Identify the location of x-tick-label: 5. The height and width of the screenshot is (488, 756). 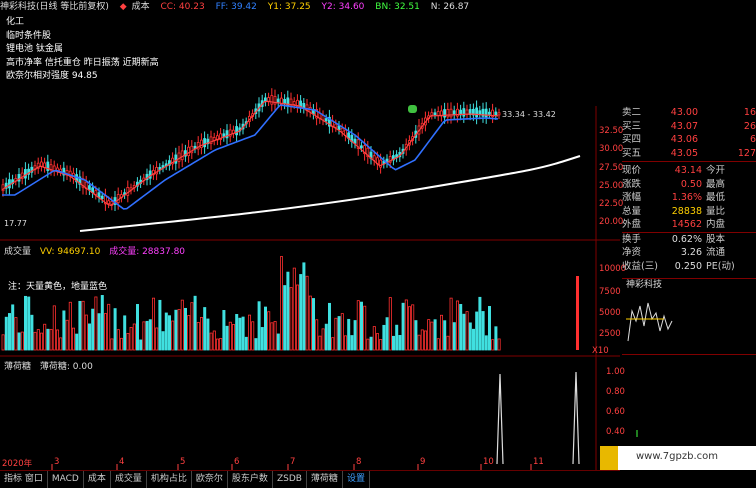
(183, 462).